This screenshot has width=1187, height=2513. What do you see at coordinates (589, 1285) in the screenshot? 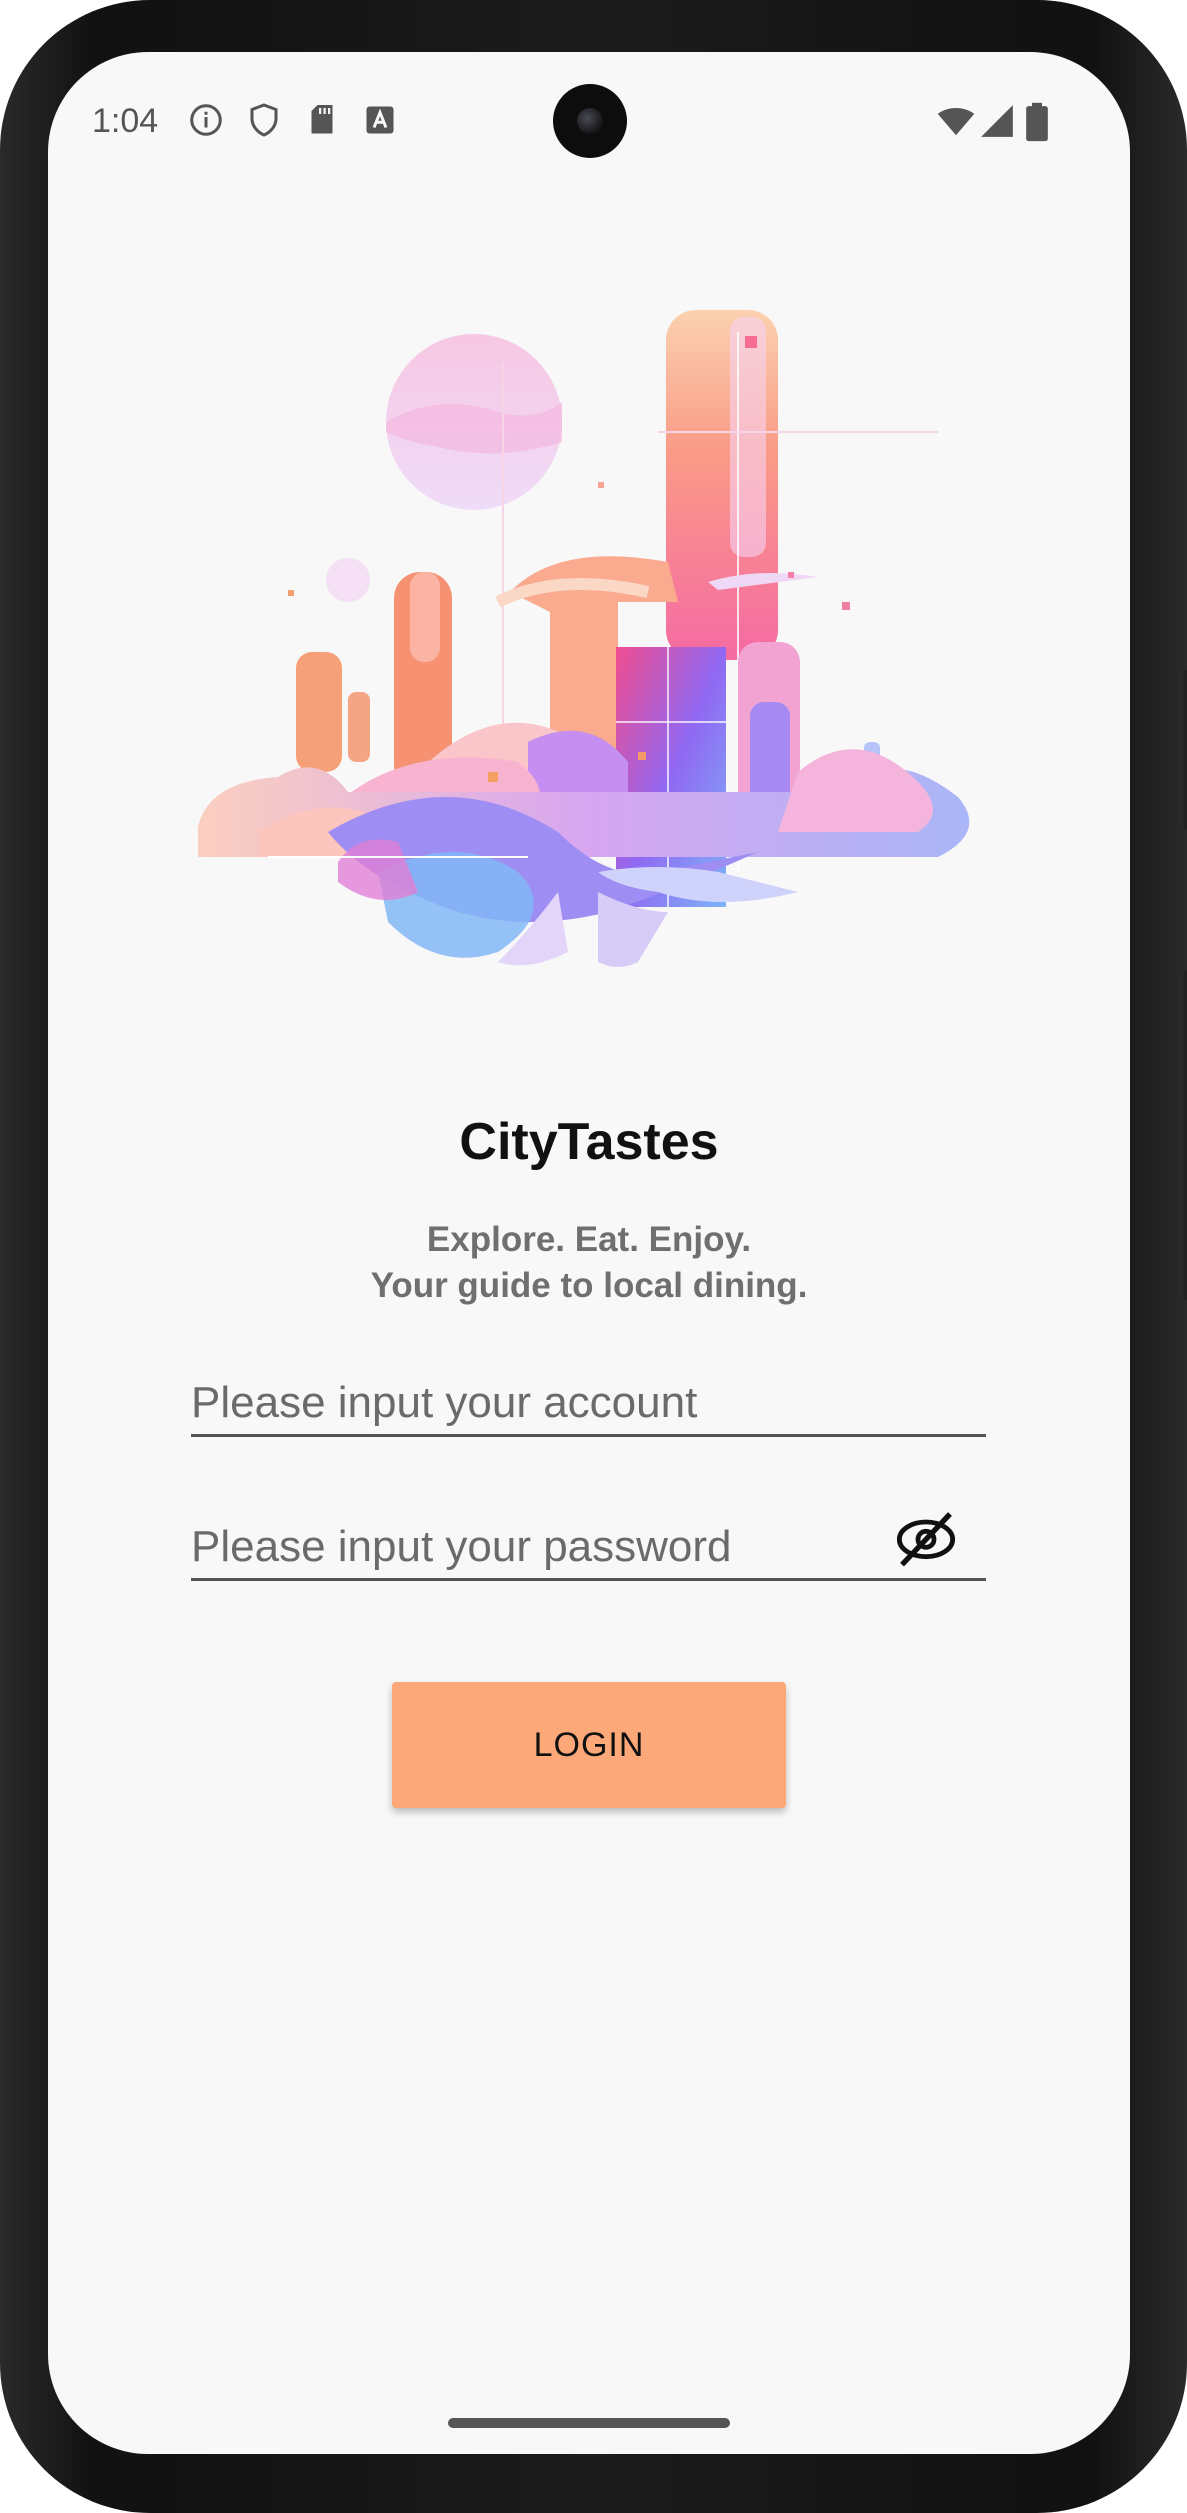
I see `tagline-line-2: Your guide to local dining.` at bounding box center [589, 1285].